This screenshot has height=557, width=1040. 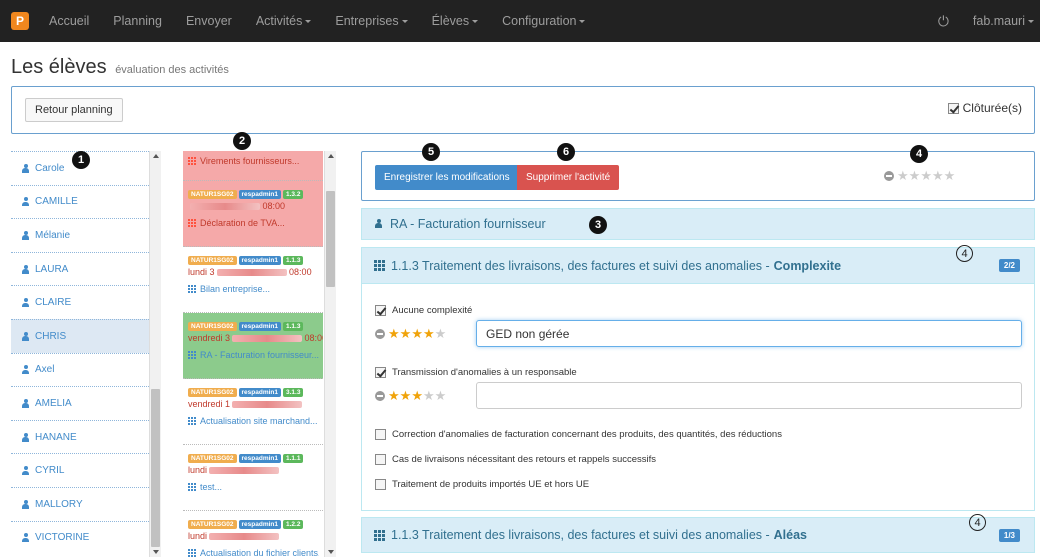 What do you see at coordinates (80, 403) in the screenshot?
I see `student-item: AMELIA` at bounding box center [80, 403].